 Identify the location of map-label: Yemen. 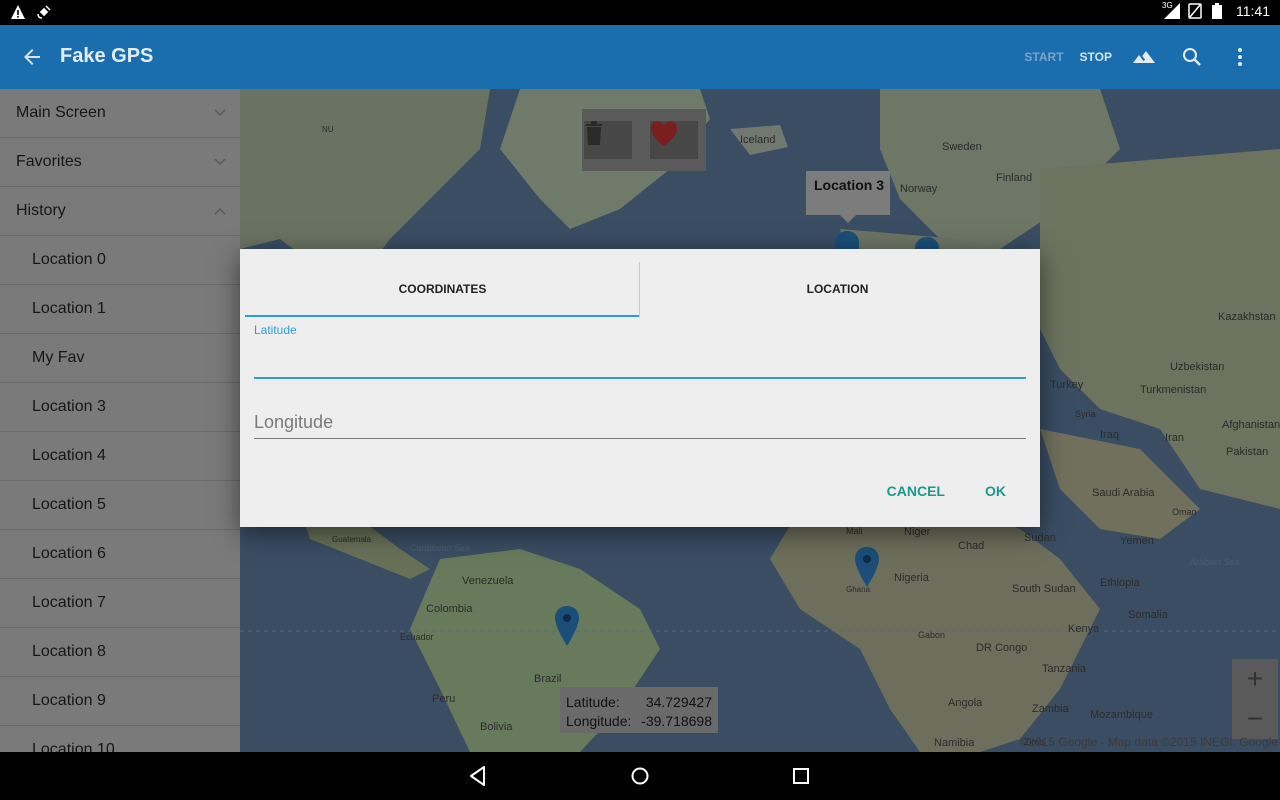
(1137, 541).